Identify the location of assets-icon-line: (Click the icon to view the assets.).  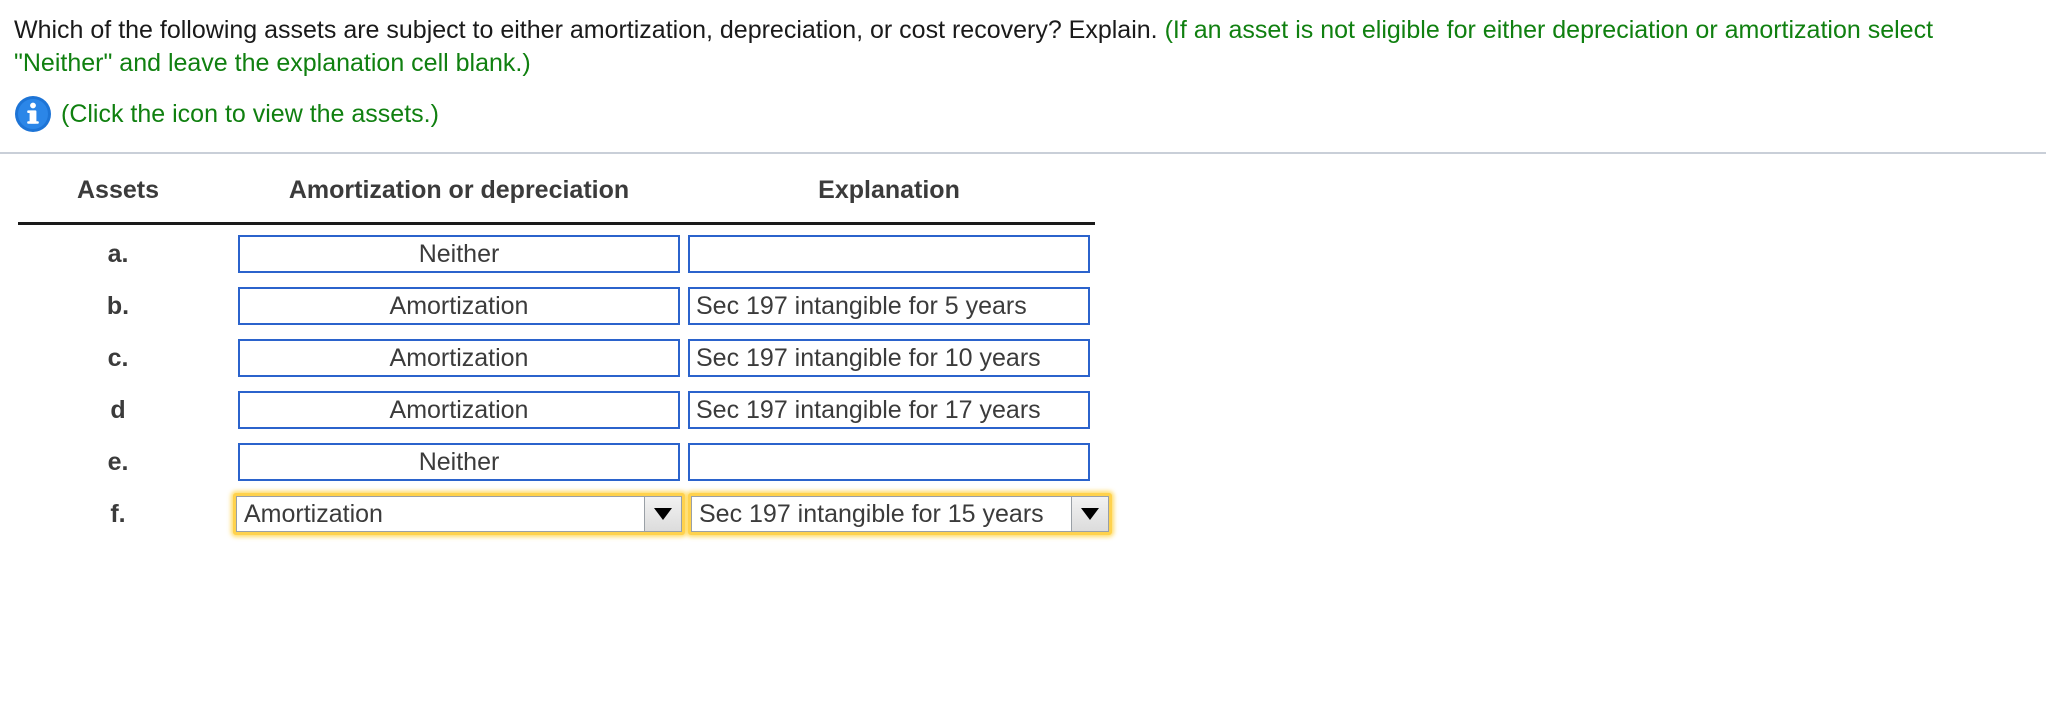
(226, 114).